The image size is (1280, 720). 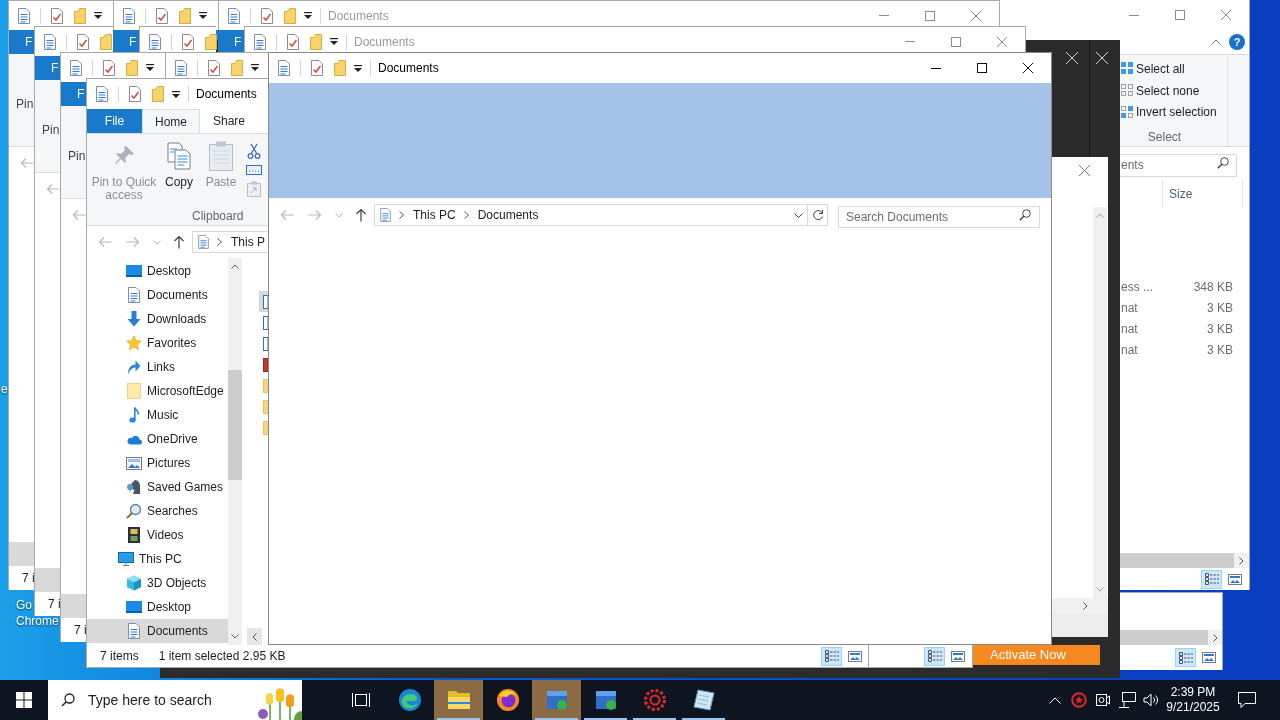 What do you see at coordinates (591, 215) in the screenshot?
I see `address-bar: This PC Documents` at bounding box center [591, 215].